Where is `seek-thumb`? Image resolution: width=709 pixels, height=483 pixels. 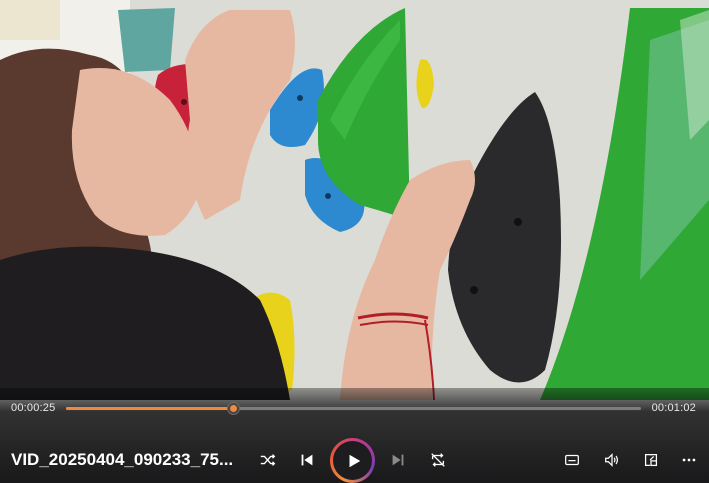 seek-thumb is located at coordinates (233, 408).